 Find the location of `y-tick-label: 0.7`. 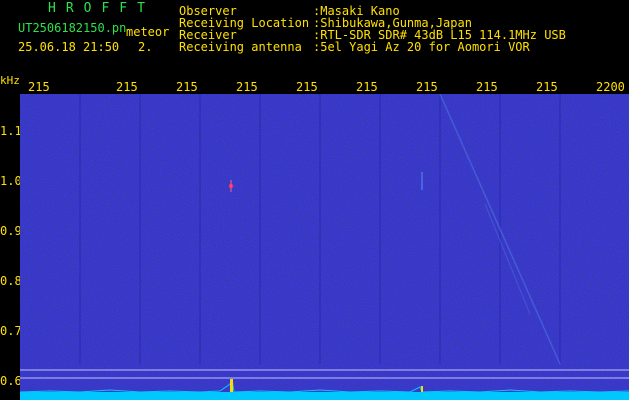

y-tick-label: 0.7 is located at coordinates (11, 331).